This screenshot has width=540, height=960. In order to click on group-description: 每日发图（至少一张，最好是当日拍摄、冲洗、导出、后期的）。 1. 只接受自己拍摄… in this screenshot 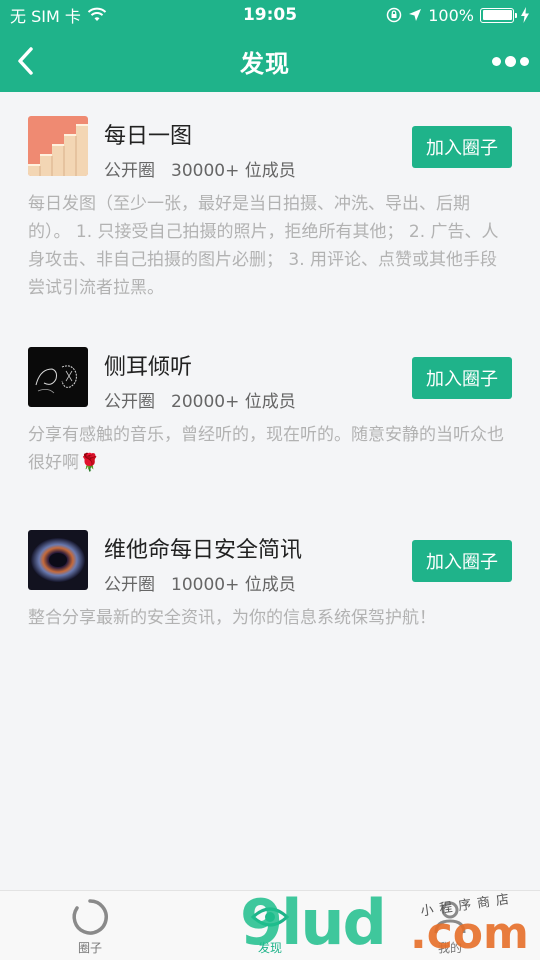, I will do `click(263, 246)`.